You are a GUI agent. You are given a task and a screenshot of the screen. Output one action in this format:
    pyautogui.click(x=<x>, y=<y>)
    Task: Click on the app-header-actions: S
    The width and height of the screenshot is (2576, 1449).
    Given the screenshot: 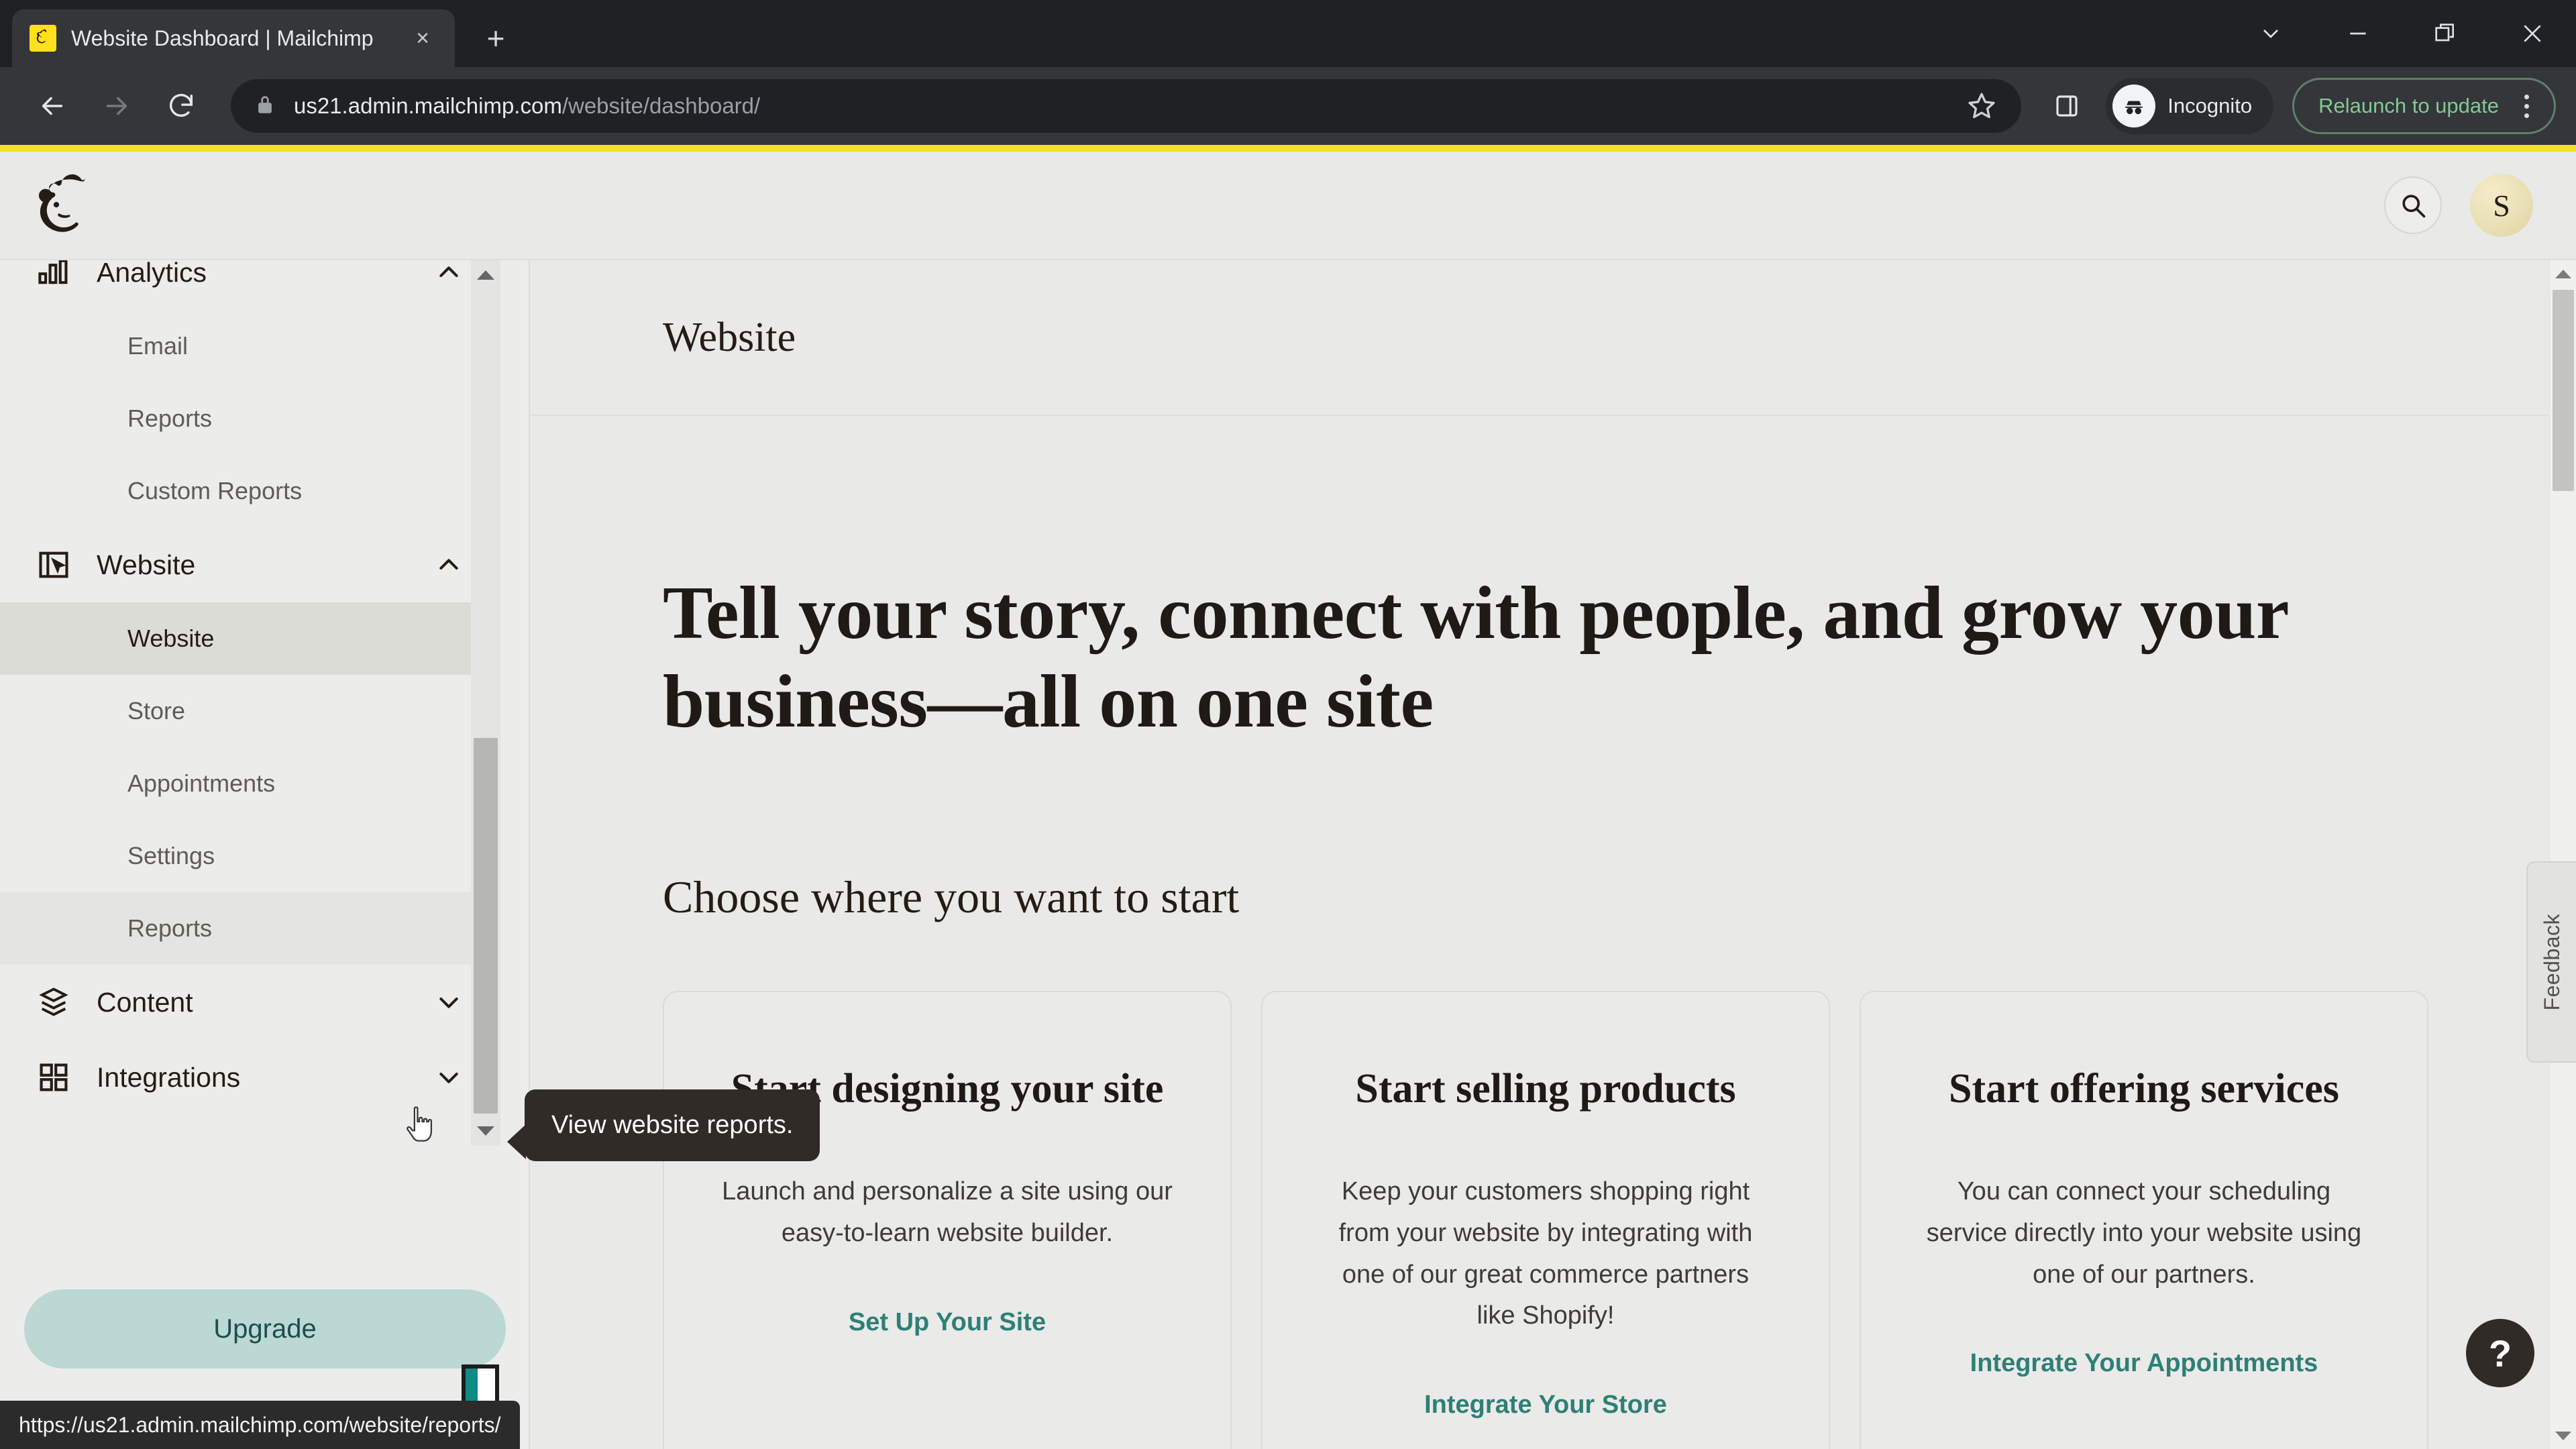 What is the action you would take?
    pyautogui.click(x=2458, y=205)
    